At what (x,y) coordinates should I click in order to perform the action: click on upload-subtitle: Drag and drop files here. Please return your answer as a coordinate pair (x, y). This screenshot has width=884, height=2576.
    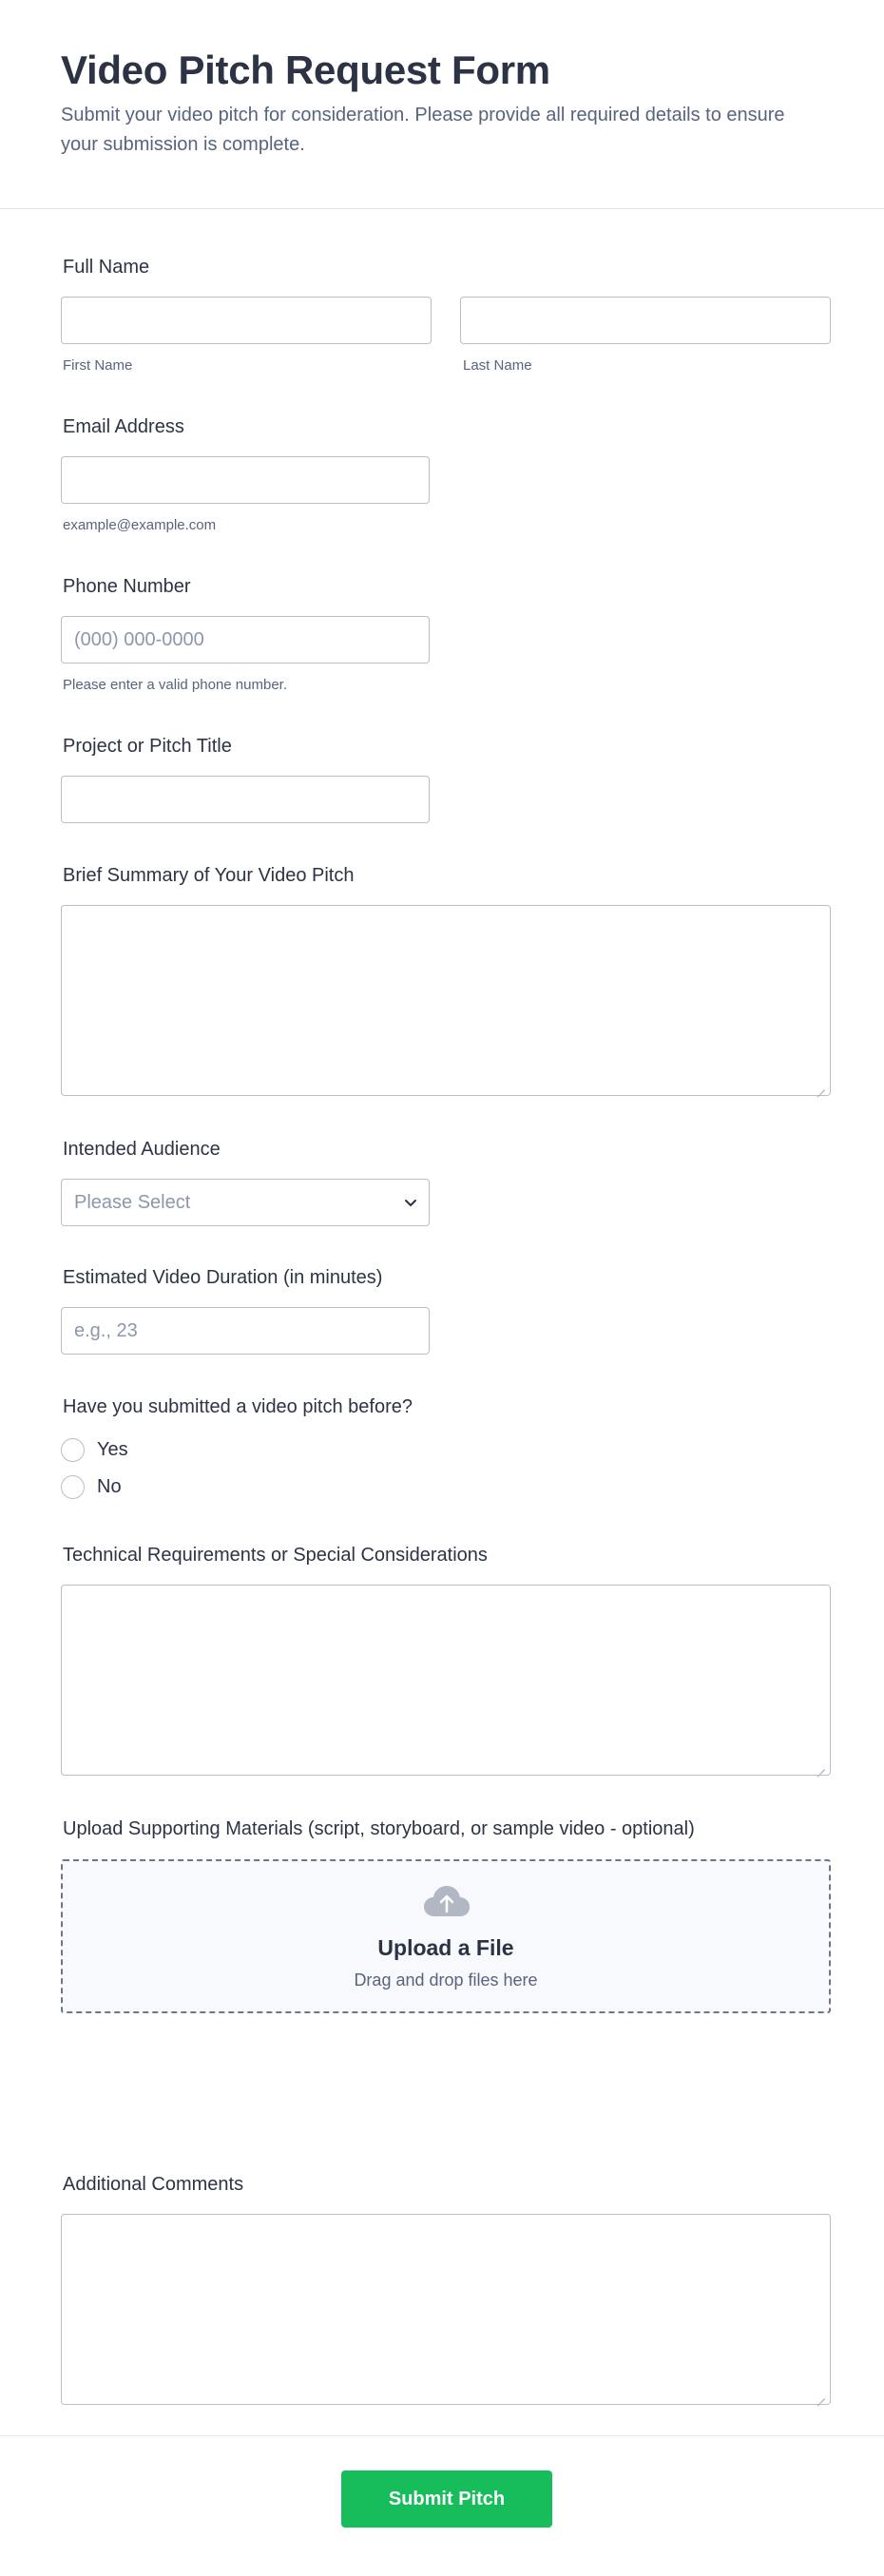
    Looking at the image, I should click on (446, 1980).